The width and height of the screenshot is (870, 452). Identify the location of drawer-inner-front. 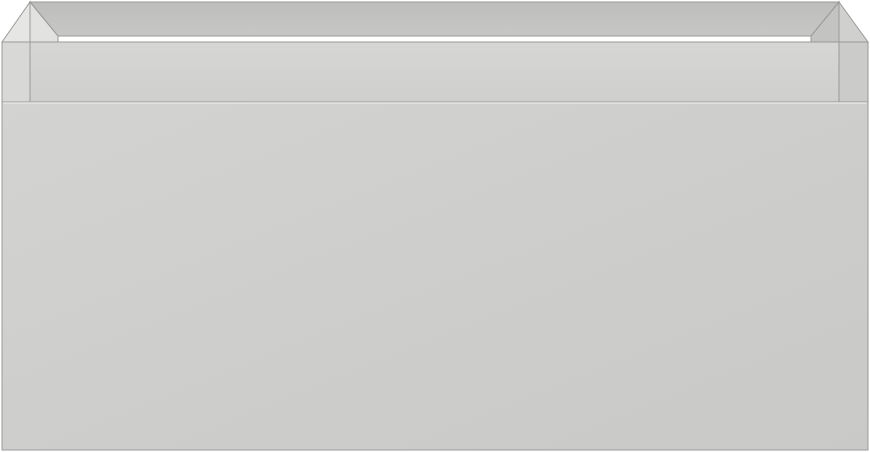
(434, 72).